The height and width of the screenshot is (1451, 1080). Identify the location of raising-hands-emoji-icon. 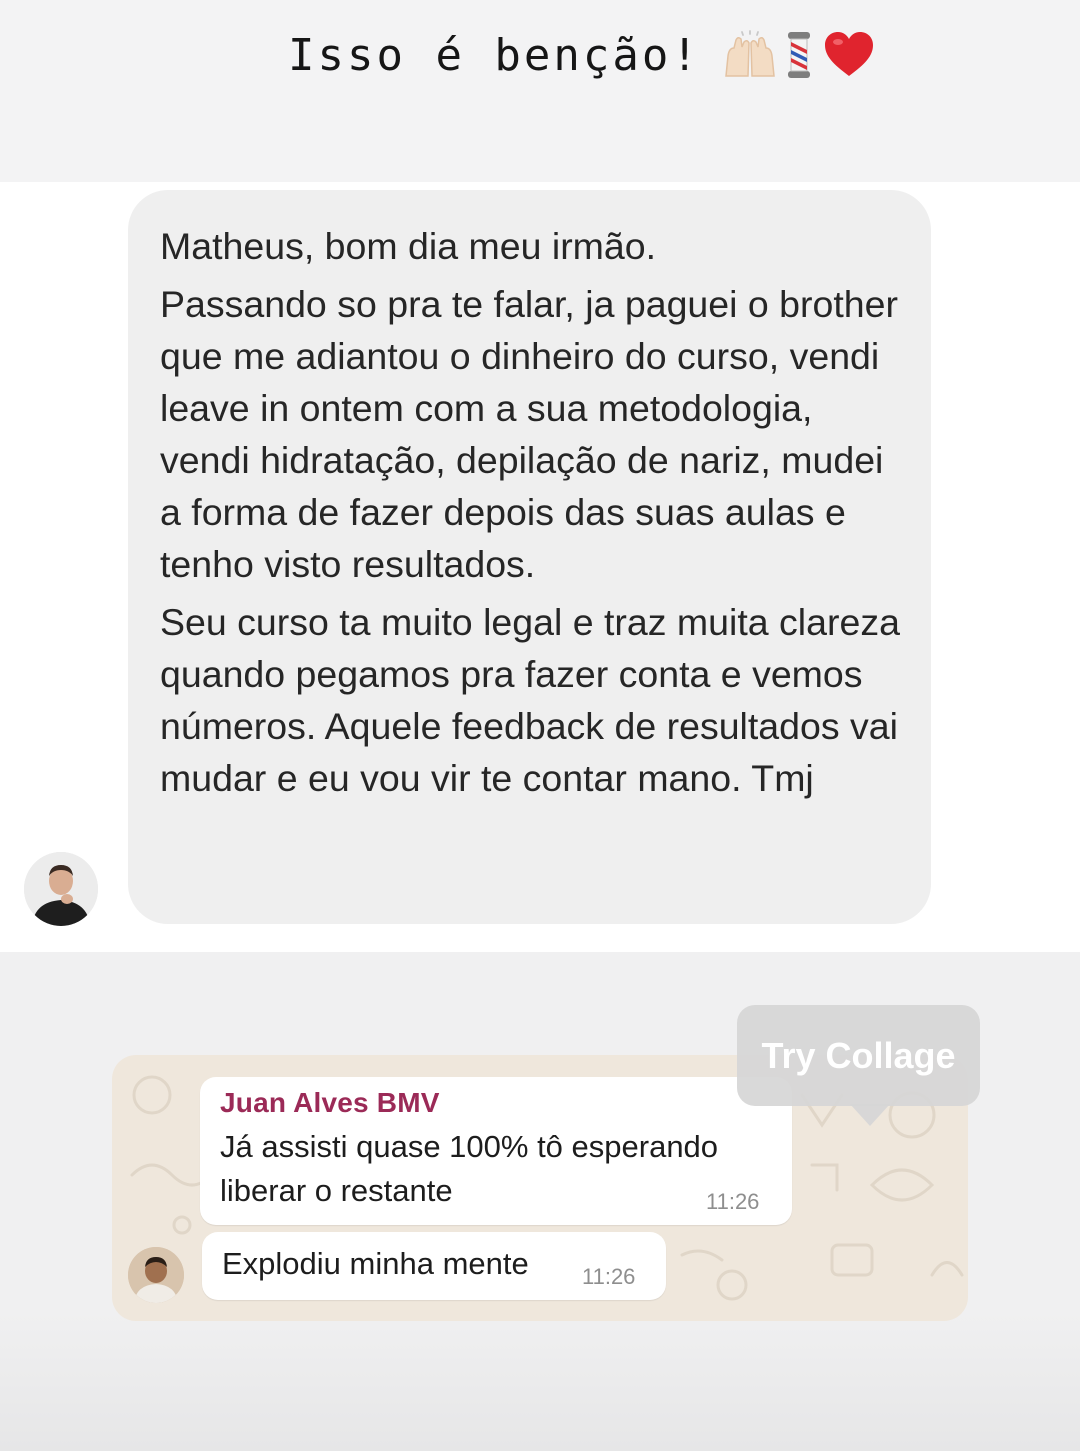
(750, 53).